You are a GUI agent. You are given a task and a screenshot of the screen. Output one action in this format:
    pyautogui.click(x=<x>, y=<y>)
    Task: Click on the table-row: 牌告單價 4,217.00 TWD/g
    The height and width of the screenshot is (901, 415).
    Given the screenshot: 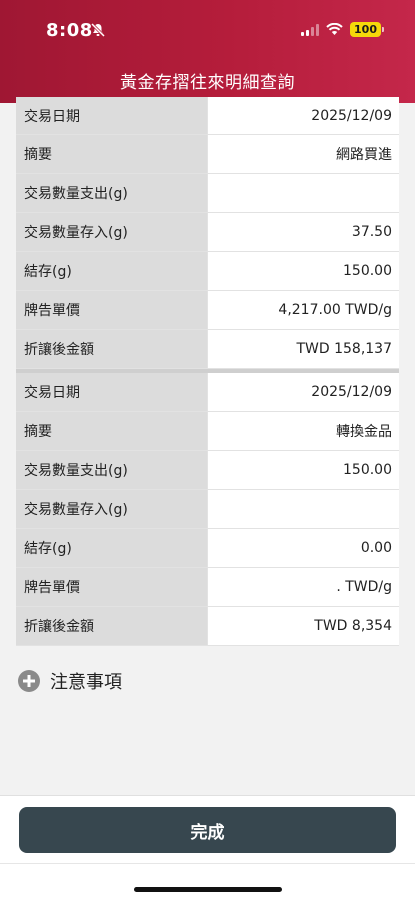 What is the action you would take?
    pyautogui.click(x=207, y=310)
    